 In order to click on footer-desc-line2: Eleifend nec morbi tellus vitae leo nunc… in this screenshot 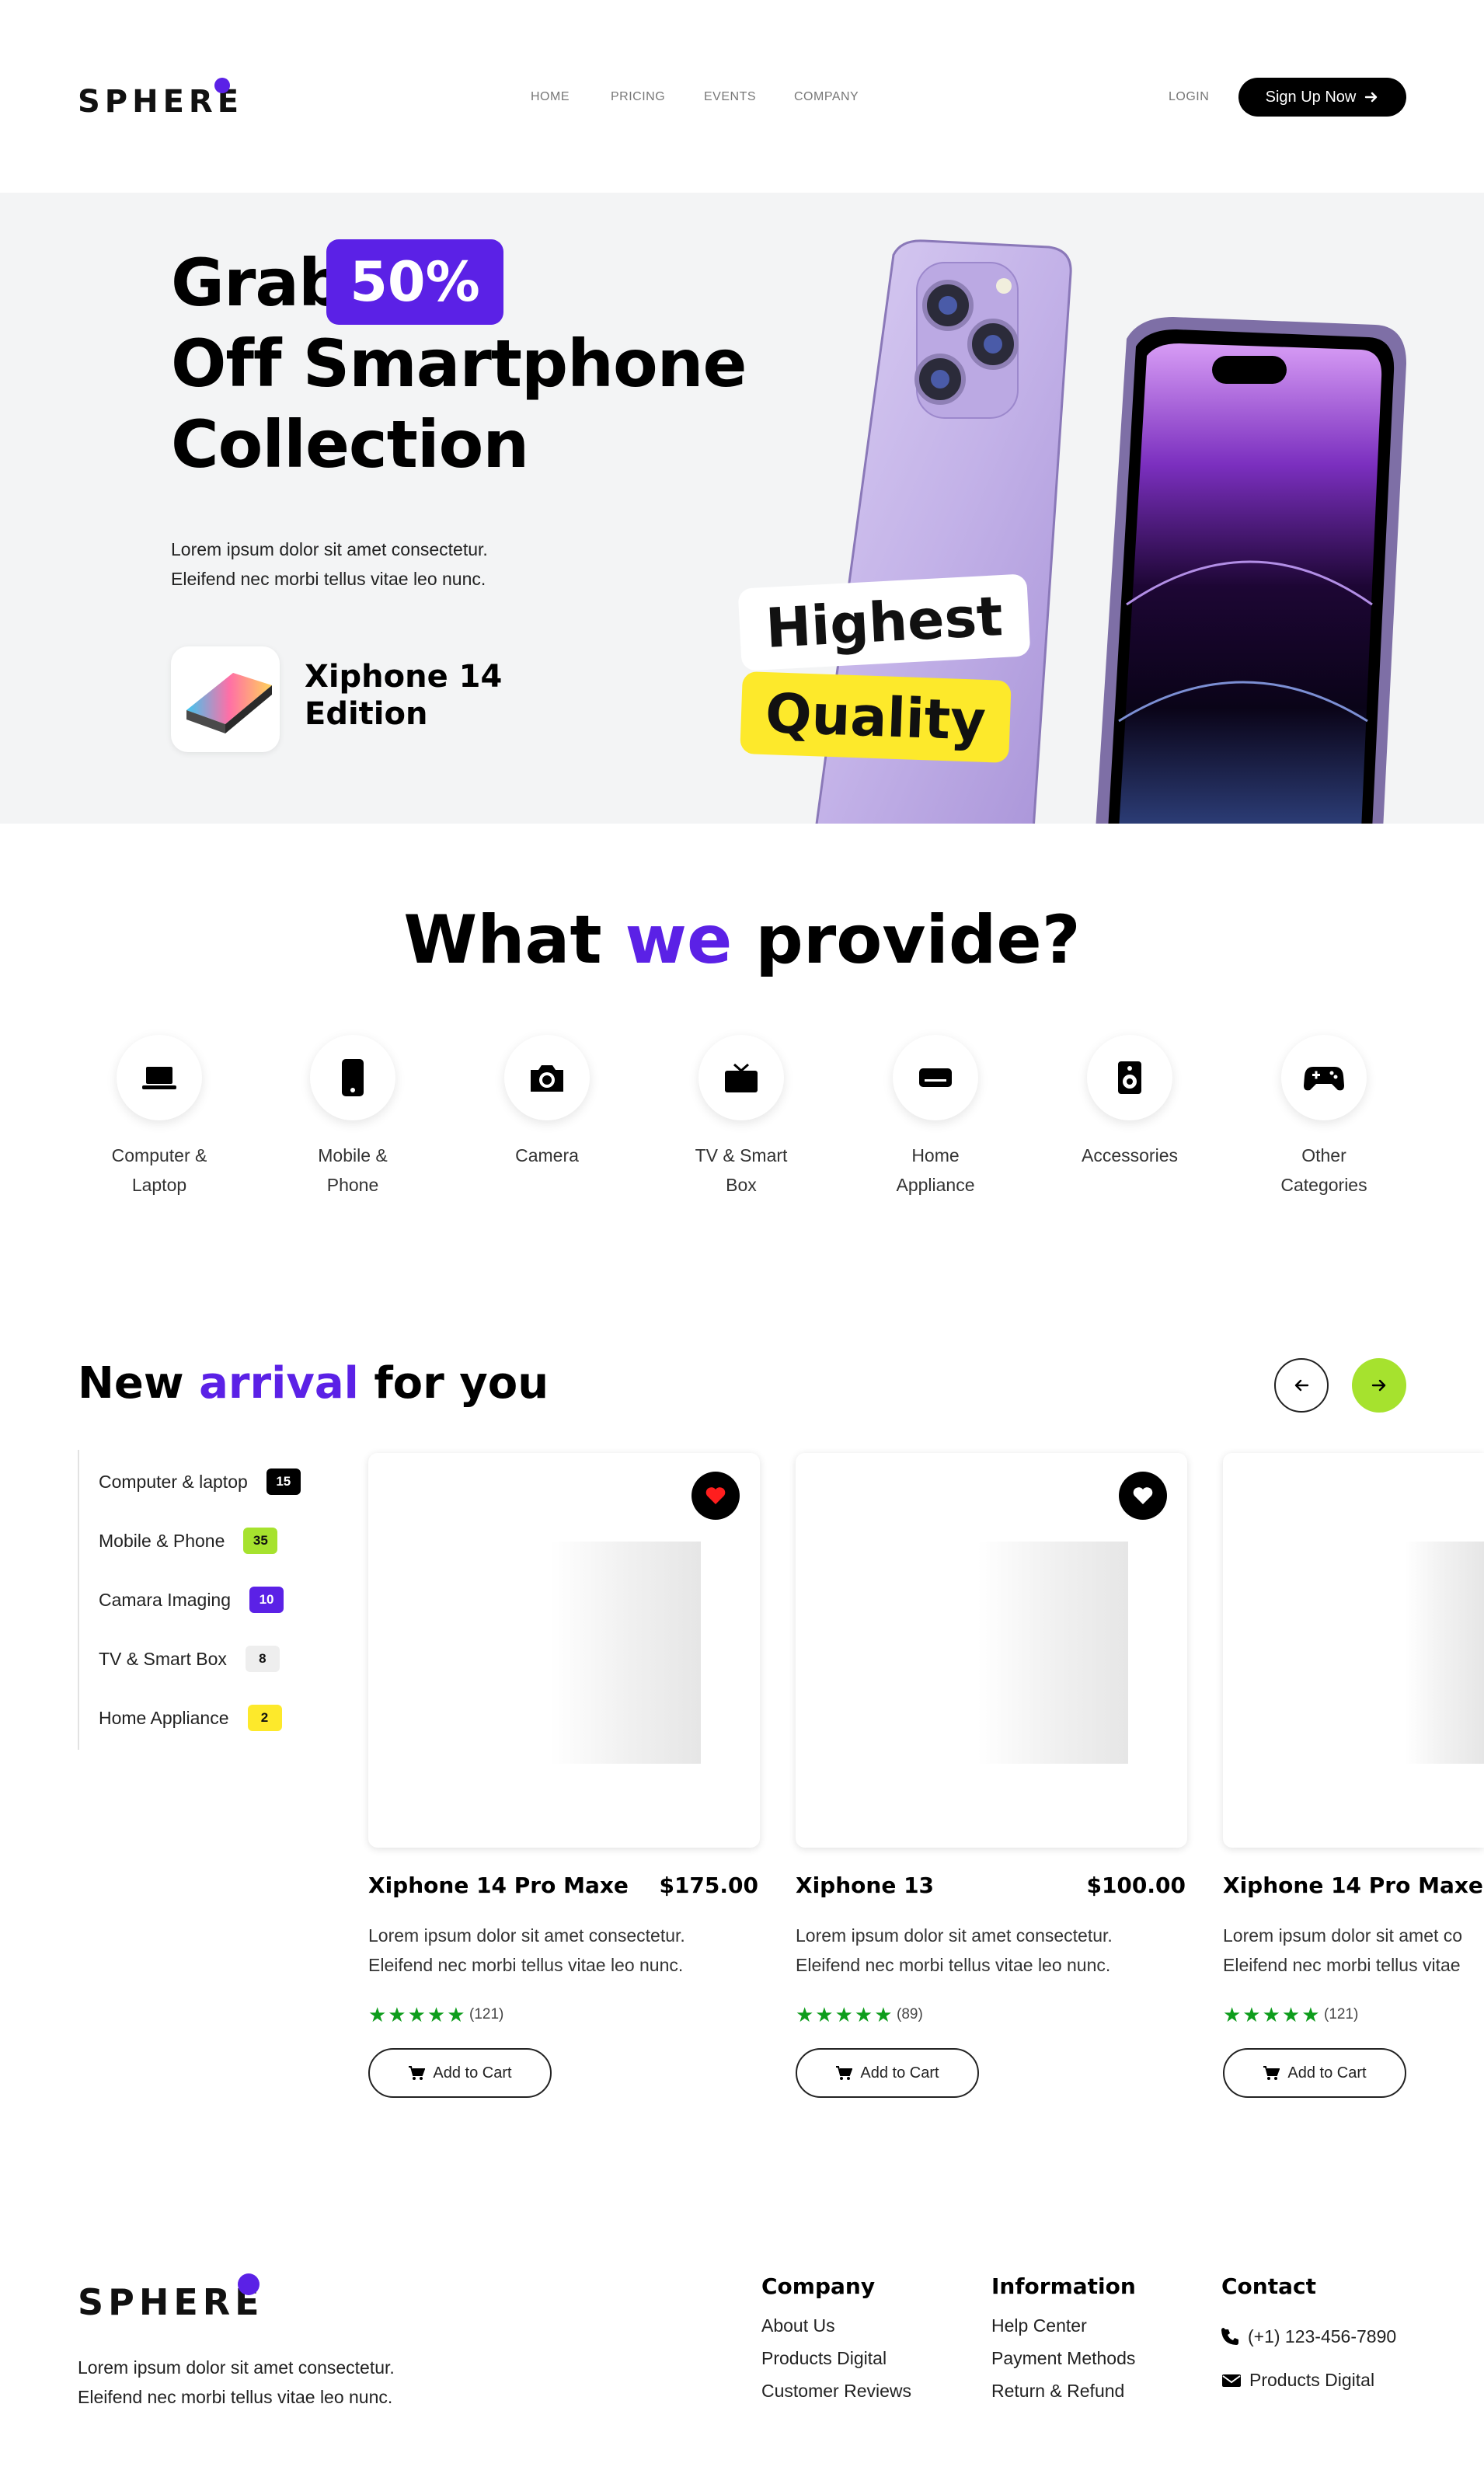, I will do `click(235, 2397)`.